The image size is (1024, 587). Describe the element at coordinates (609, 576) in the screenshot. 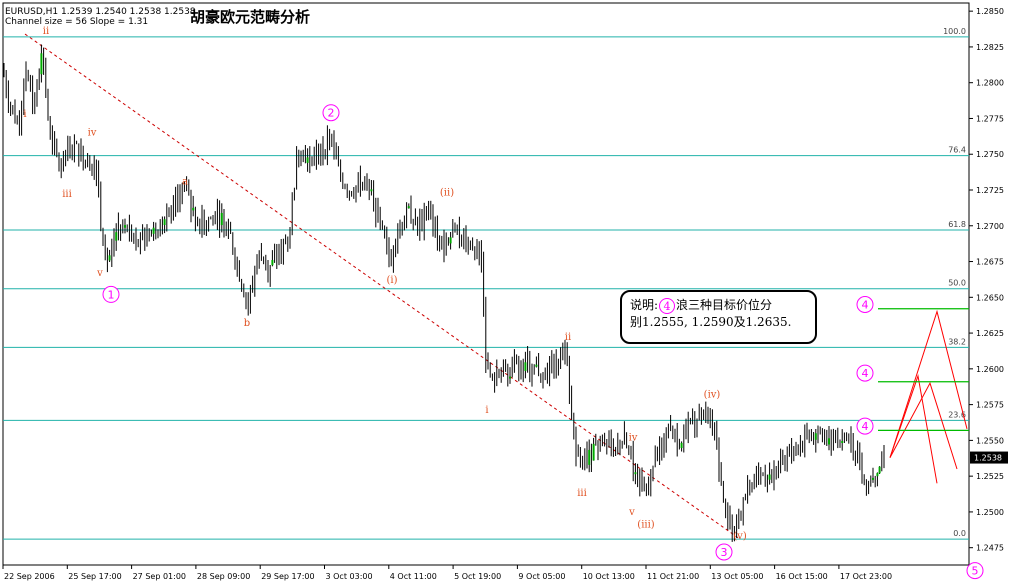

I see `x-tick-label: 10 Oct 13:00` at that location.